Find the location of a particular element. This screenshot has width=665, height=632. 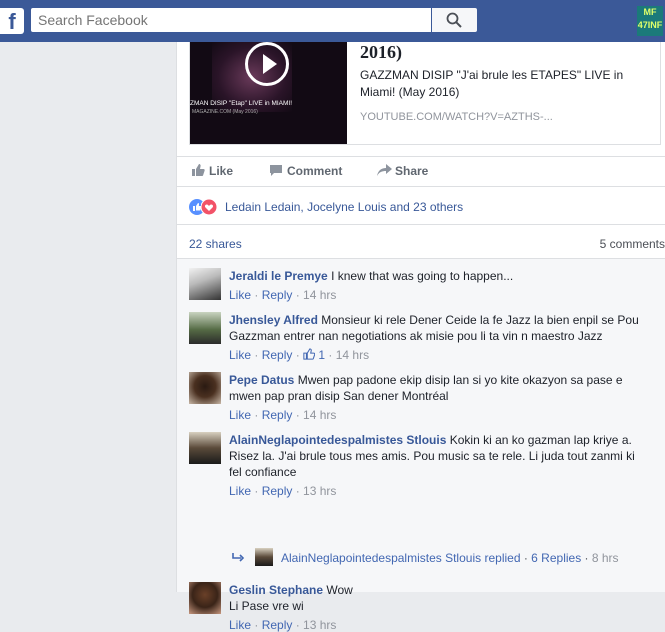

comment-icon is located at coordinates (276, 170).